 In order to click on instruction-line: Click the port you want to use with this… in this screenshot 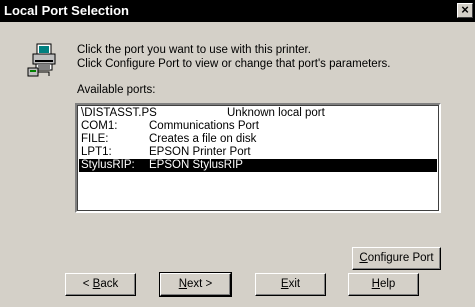, I will do `click(194, 50)`.